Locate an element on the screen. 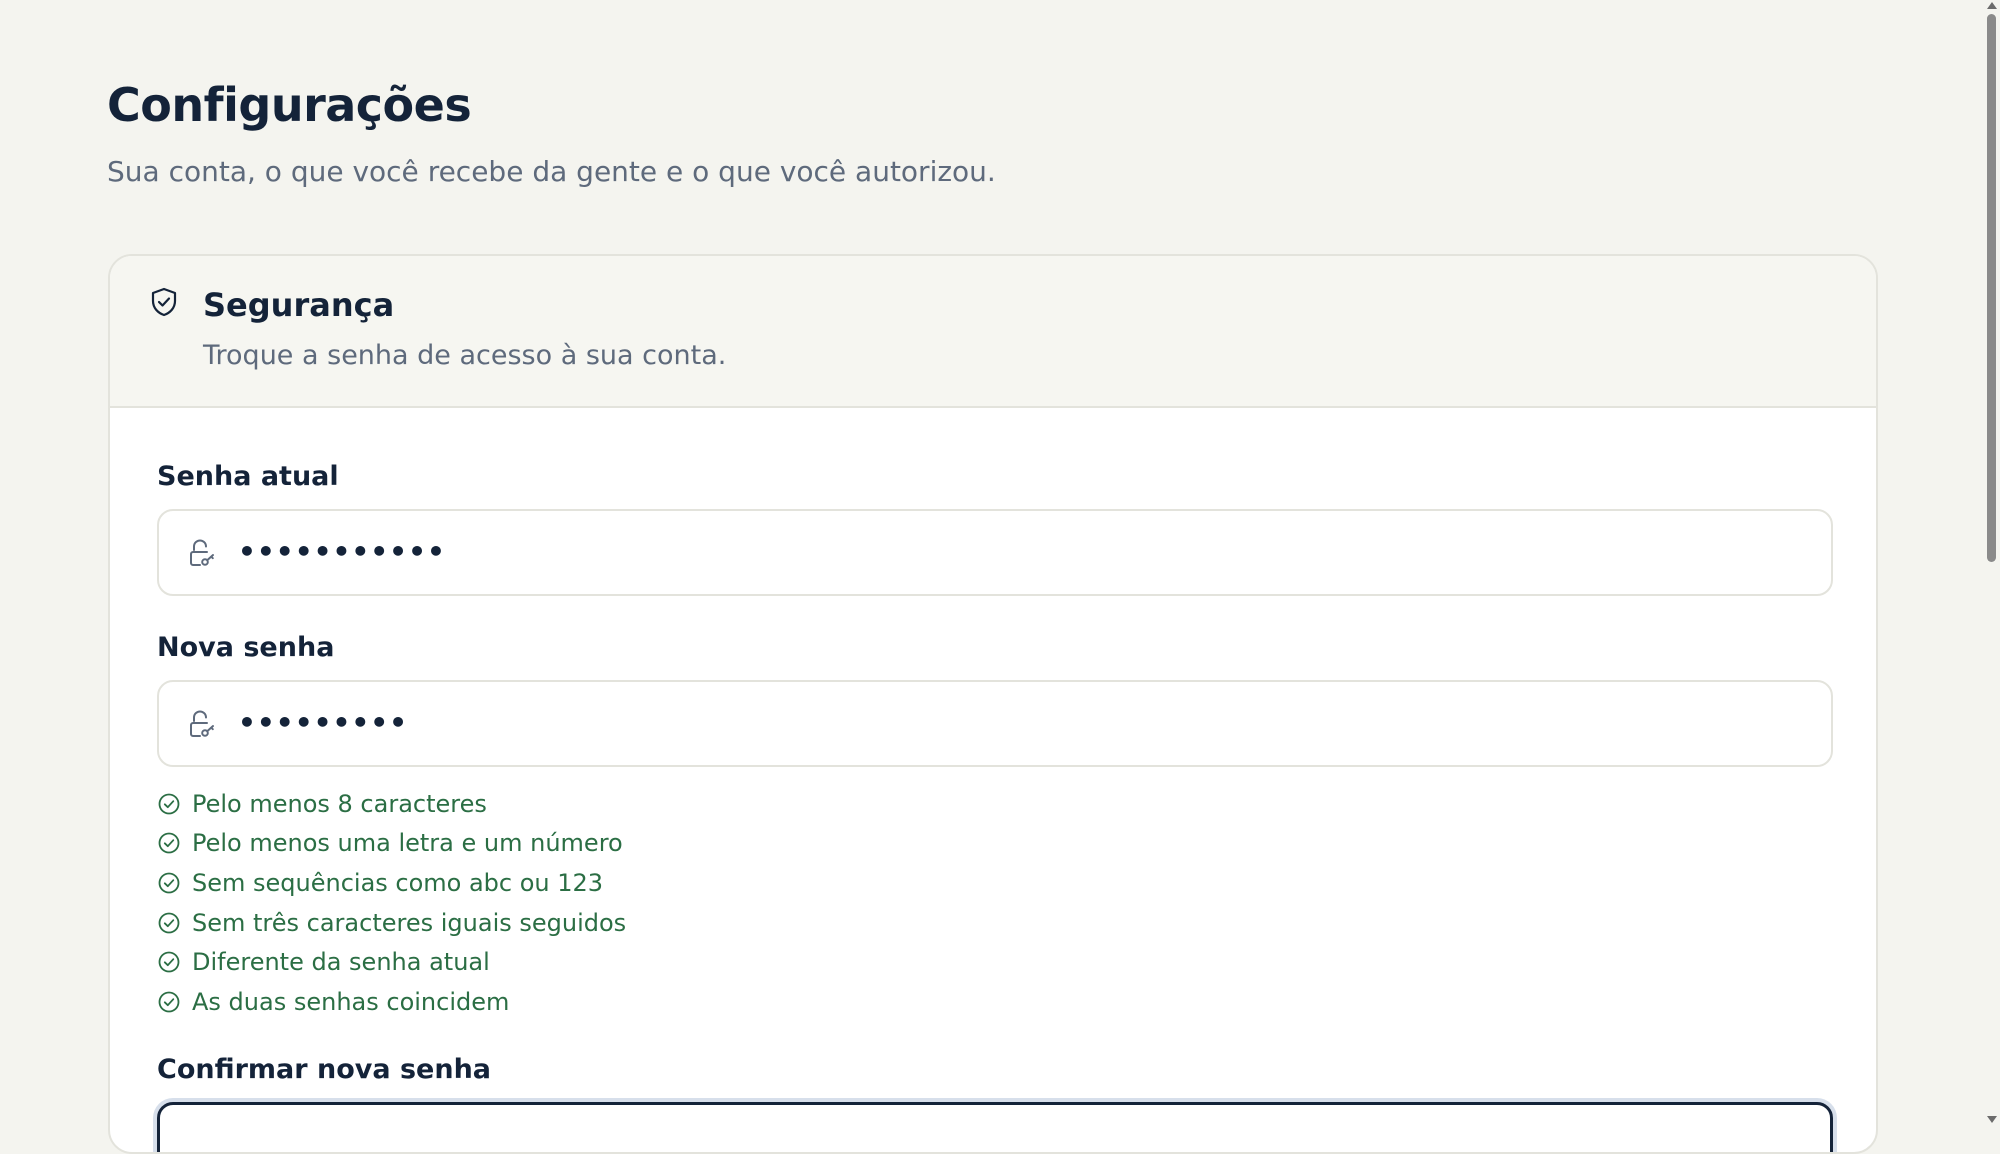 This screenshot has height=1154, width=2000. current-password-label: Senha atual is located at coordinates (248, 476).